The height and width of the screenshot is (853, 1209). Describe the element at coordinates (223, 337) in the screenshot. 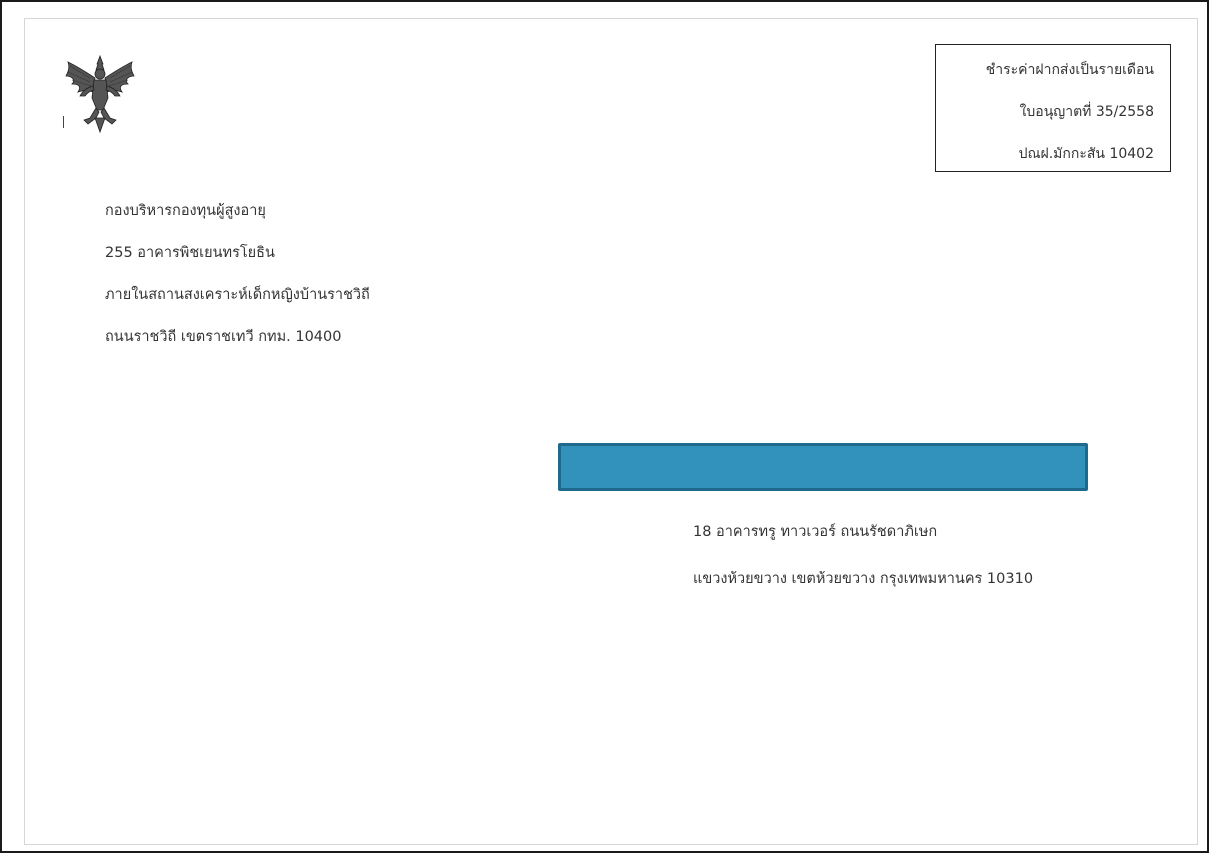

I see `sender-address-line-3: ถนนราชวิถี เขตราชเทวี กทม. 10400` at that location.